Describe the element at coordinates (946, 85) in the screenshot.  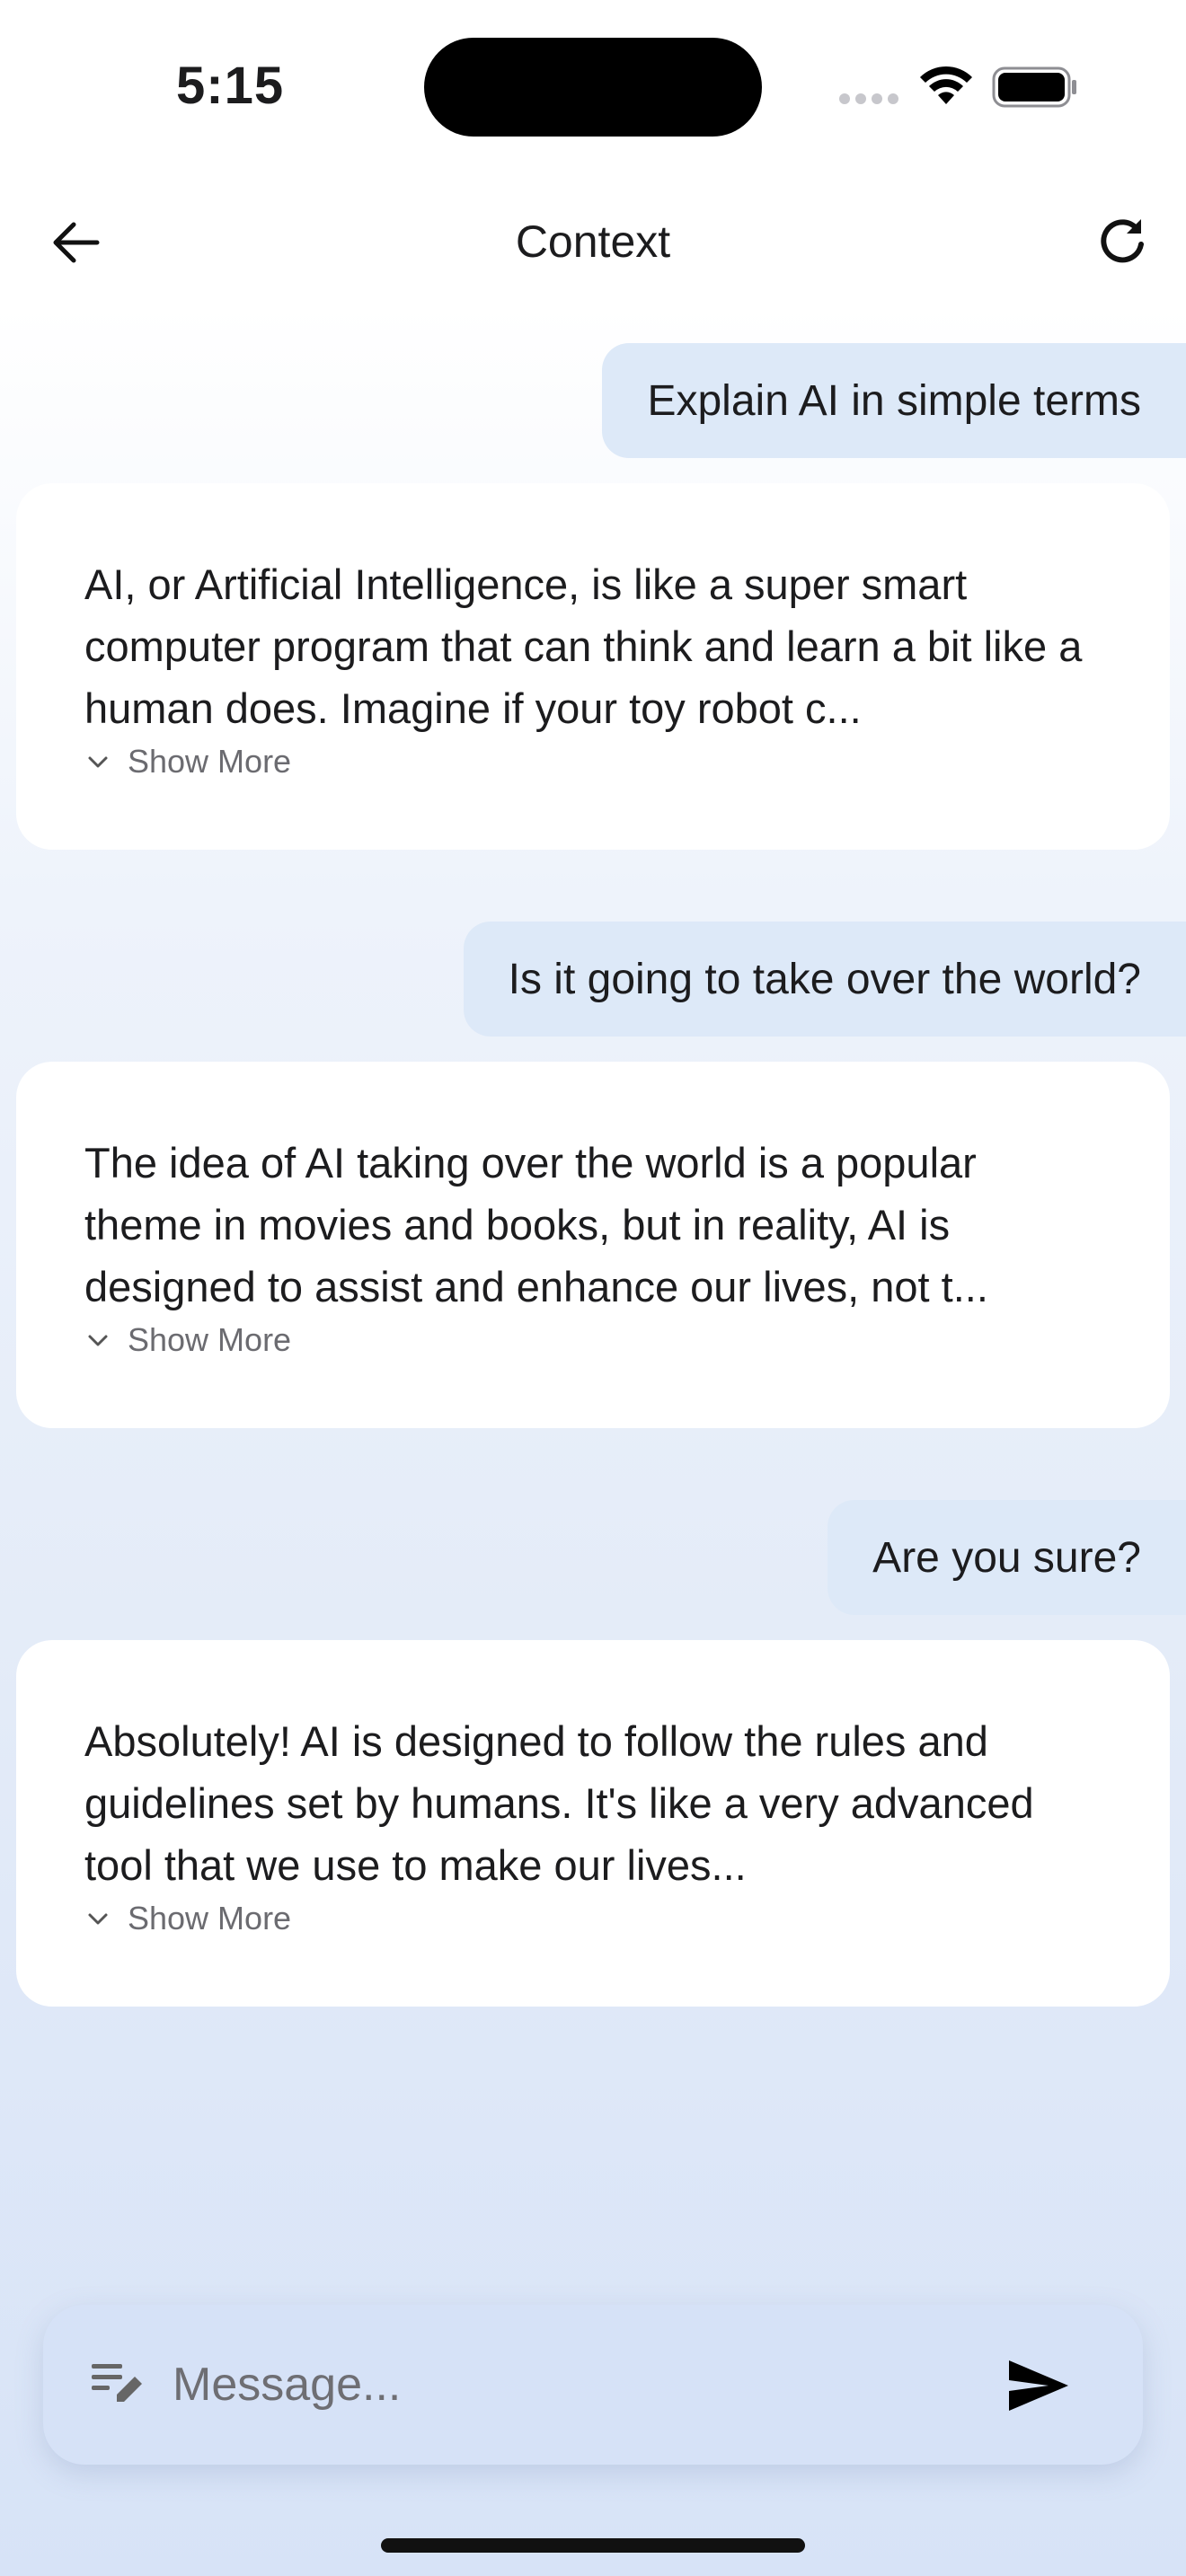
I see `wifi-icon` at that location.